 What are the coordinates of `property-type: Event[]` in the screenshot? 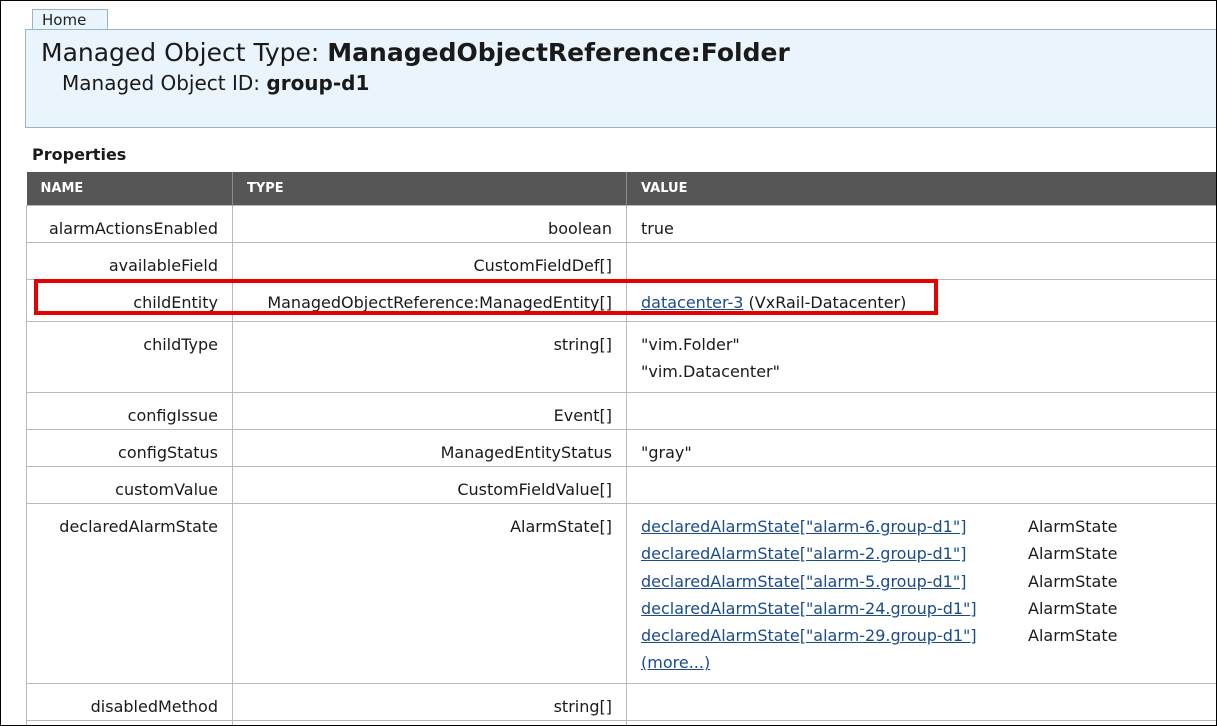 It's located at (429, 411).